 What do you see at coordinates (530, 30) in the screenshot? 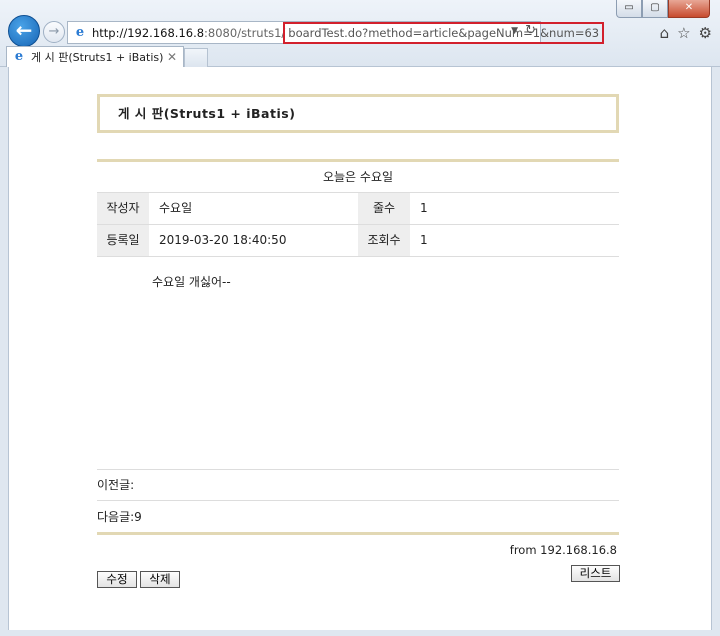
I see `refresh-icon: ↻` at bounding box center [530, 30].